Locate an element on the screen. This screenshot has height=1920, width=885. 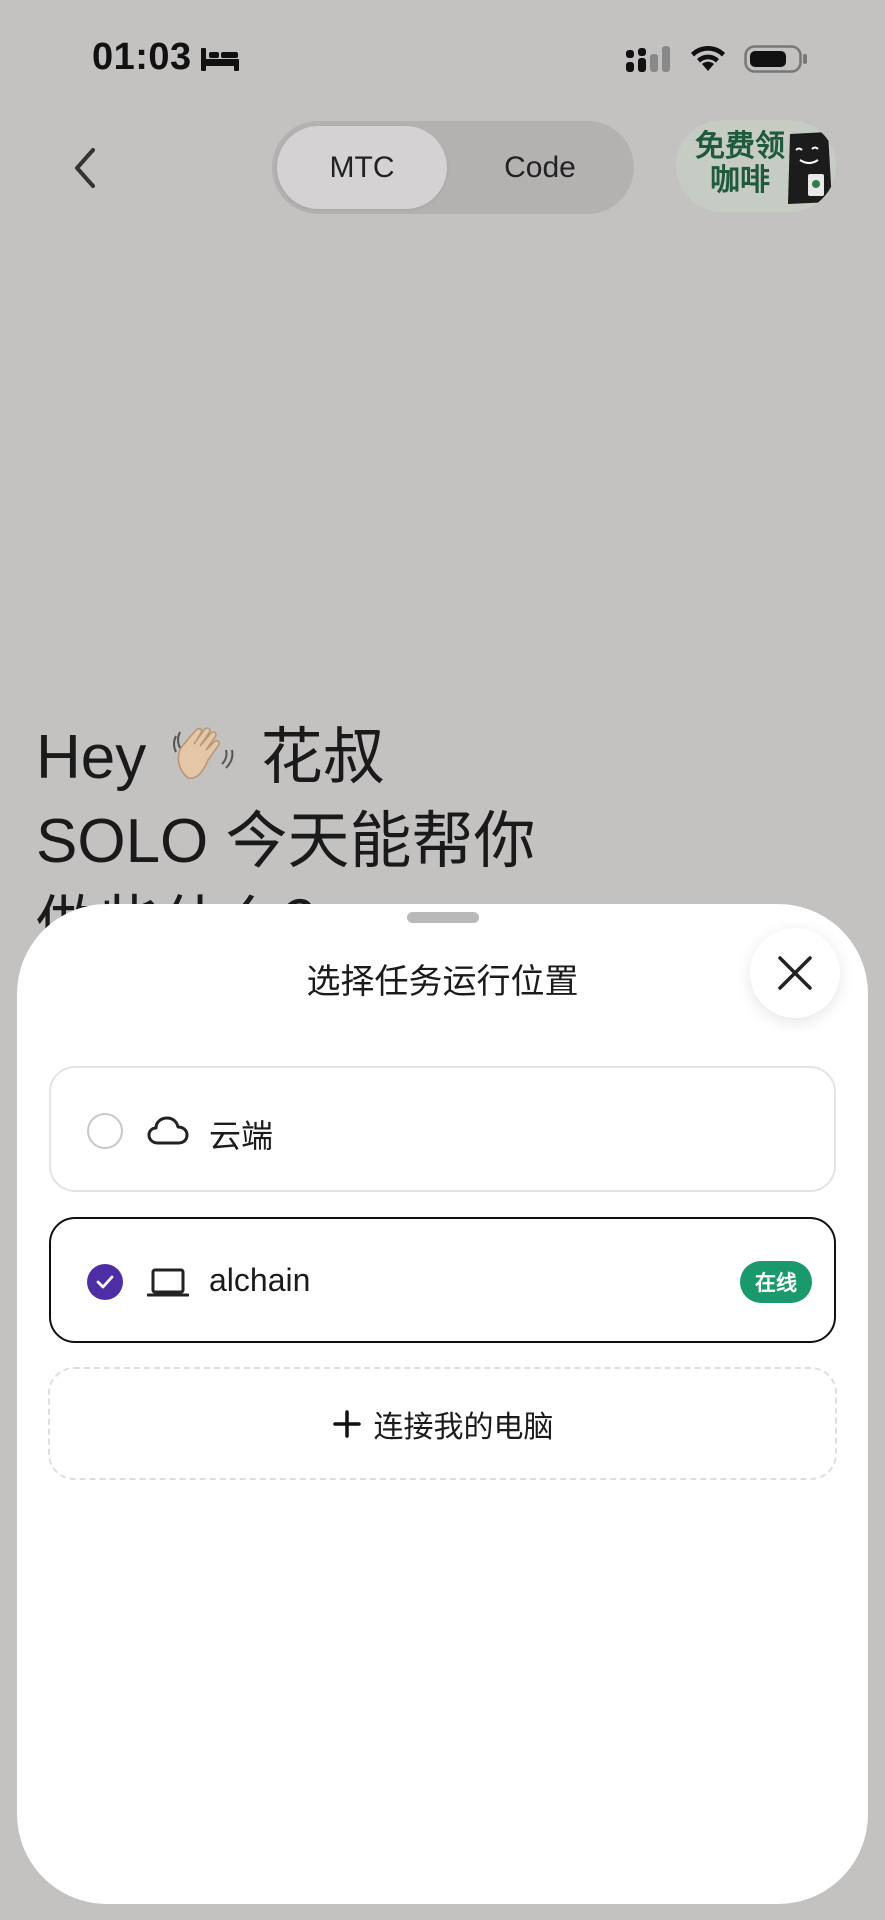
status-time: 01:03 is located at coordinates (142, 57).